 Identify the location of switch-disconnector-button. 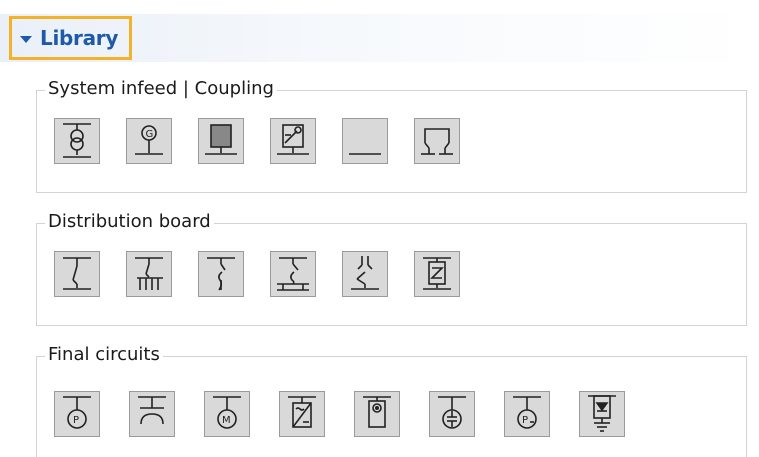
(77, 274).